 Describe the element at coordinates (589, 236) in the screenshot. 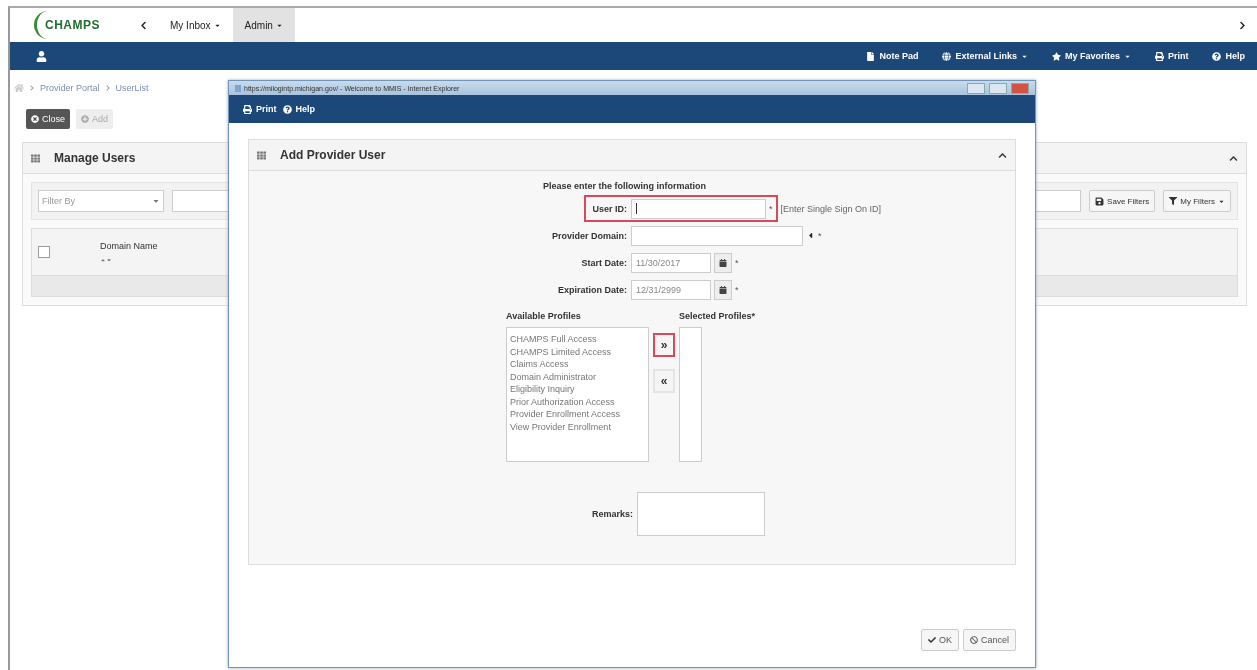

I see `field-label: Provider Domain:` at that location.